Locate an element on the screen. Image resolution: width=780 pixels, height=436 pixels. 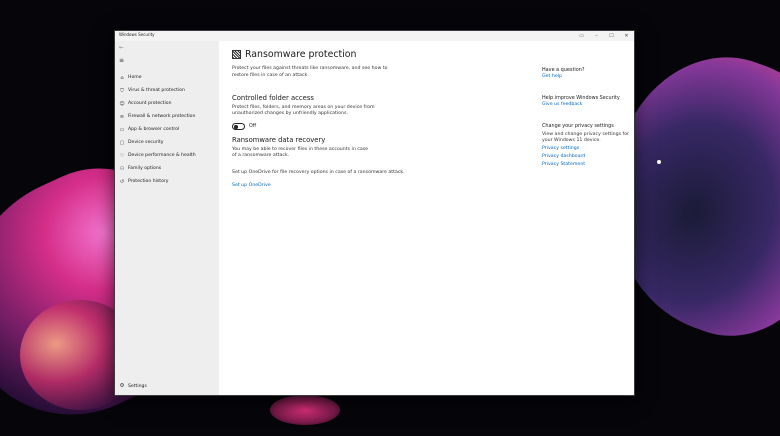
window-controls: ▭ – ☐ ✕ is located at coordinates (604, 36).